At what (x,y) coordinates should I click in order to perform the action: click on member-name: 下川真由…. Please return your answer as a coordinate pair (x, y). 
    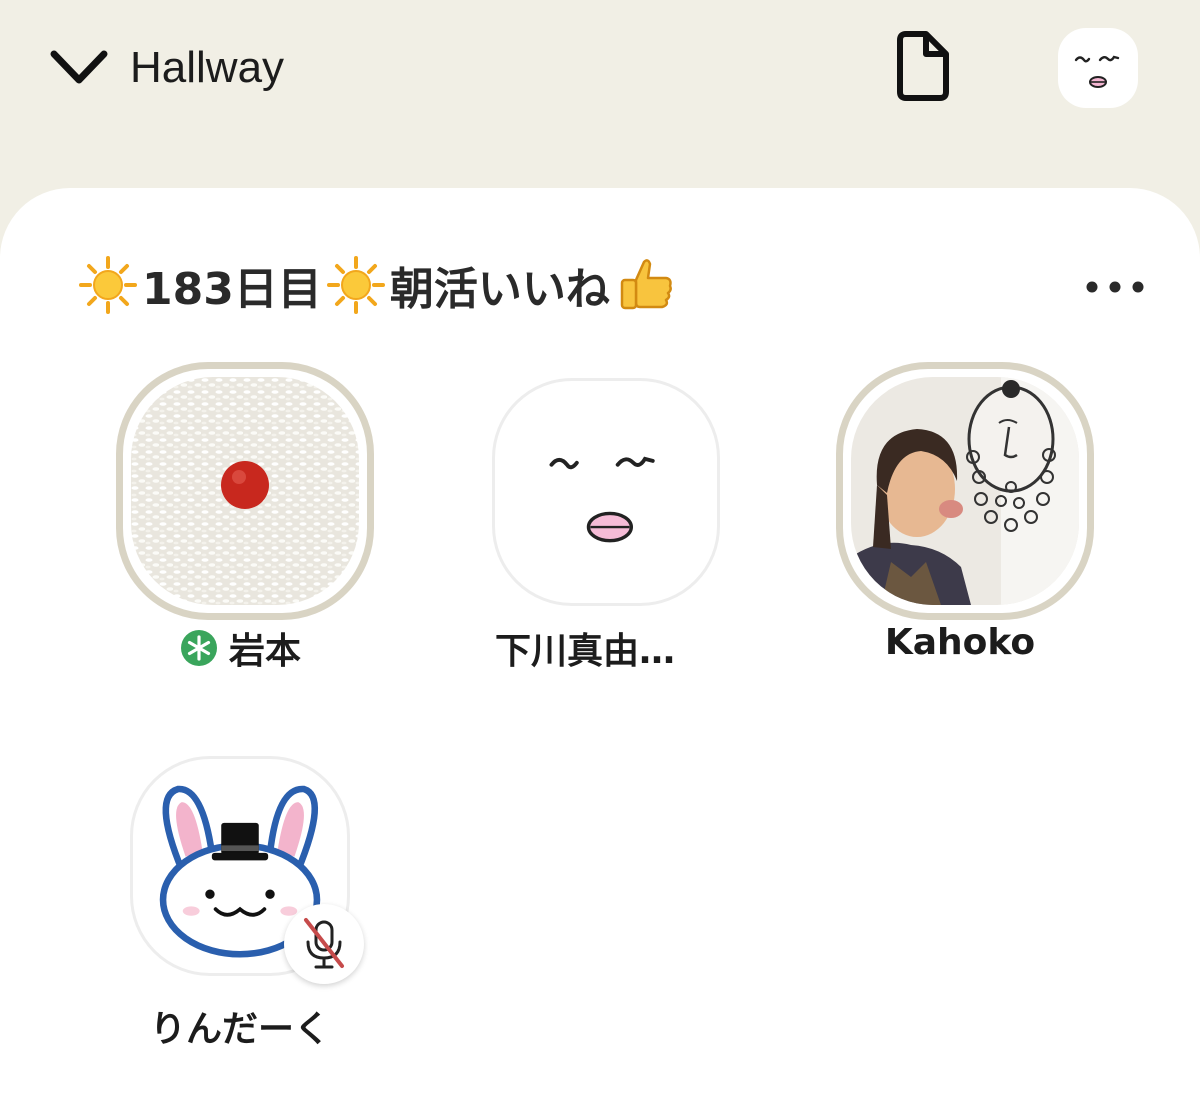
    Looking at the image, I should click on (584, 651).